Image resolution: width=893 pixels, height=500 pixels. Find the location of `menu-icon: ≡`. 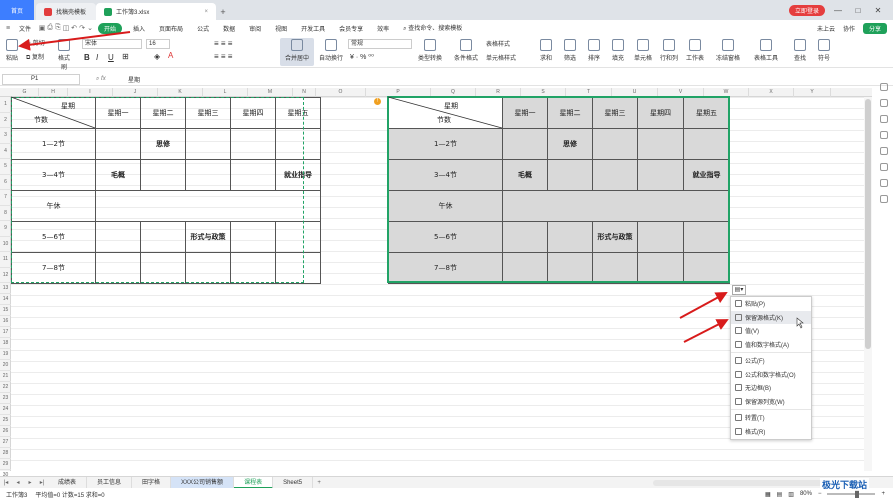

menu-icon: ≡ is located at coordinates (8, 28).